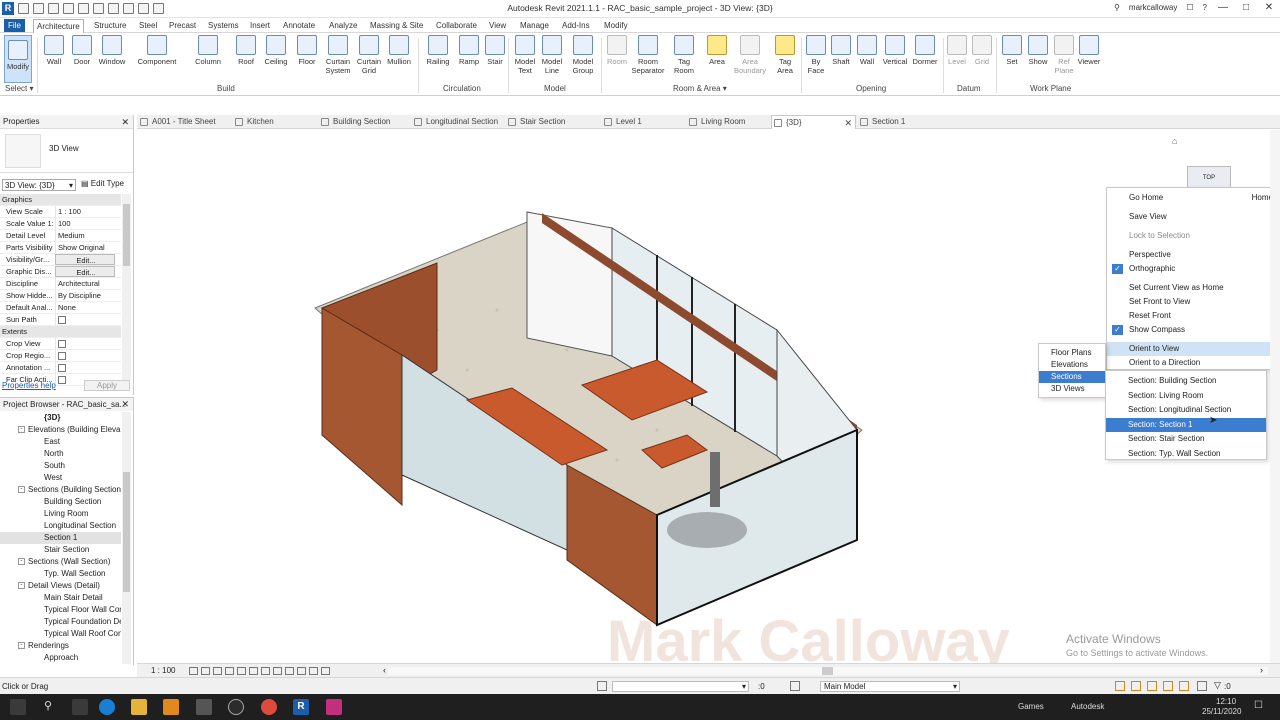  What do you see at coordinates (1072, 389) in the screenshot?
I see `menu-item: 3D Views` at bounding box center [1072, 389].